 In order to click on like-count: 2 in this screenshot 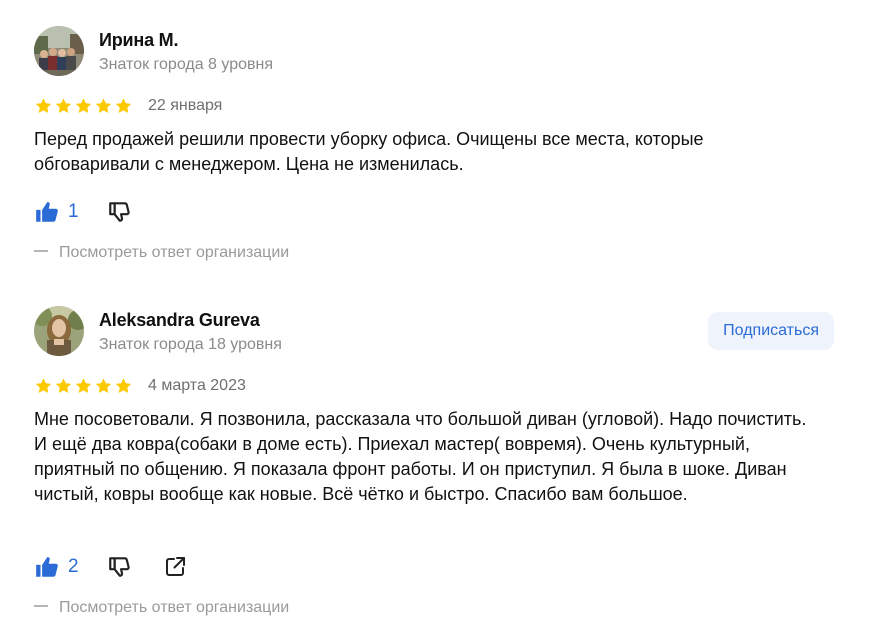, I will do `click(73, 566)`.